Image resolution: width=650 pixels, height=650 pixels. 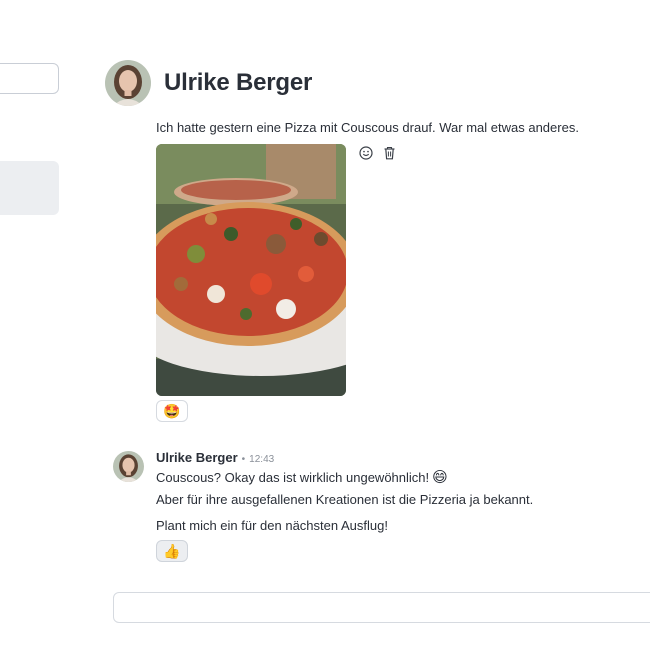 I want to click on reaction-emoji: 🤩, so click(x=172, y=410).